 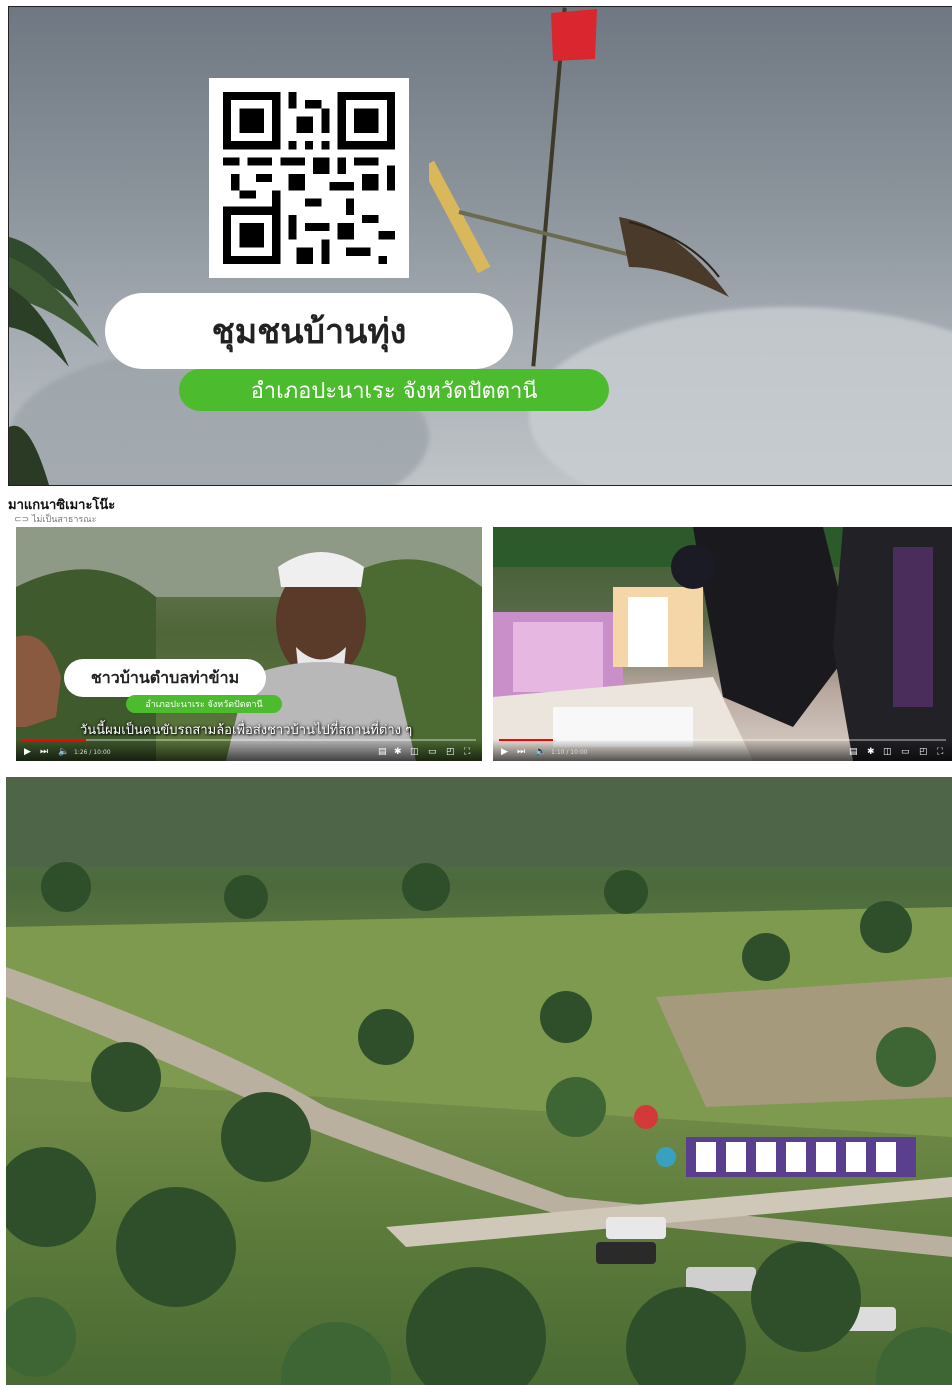 What do you see at coordinates (92, 752) in the screenshot?
I see `time-display: 1:26 / 10:00` at bounding box center [92, 752].